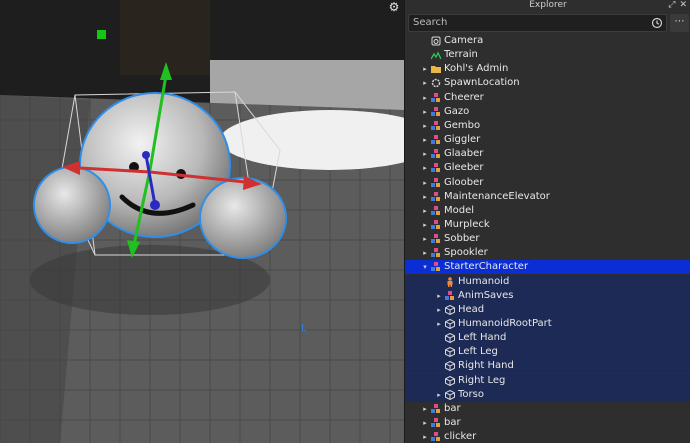 The image size is (690, 443). I want to click on tree-item: ▸ Spookler, so click(547, 253).